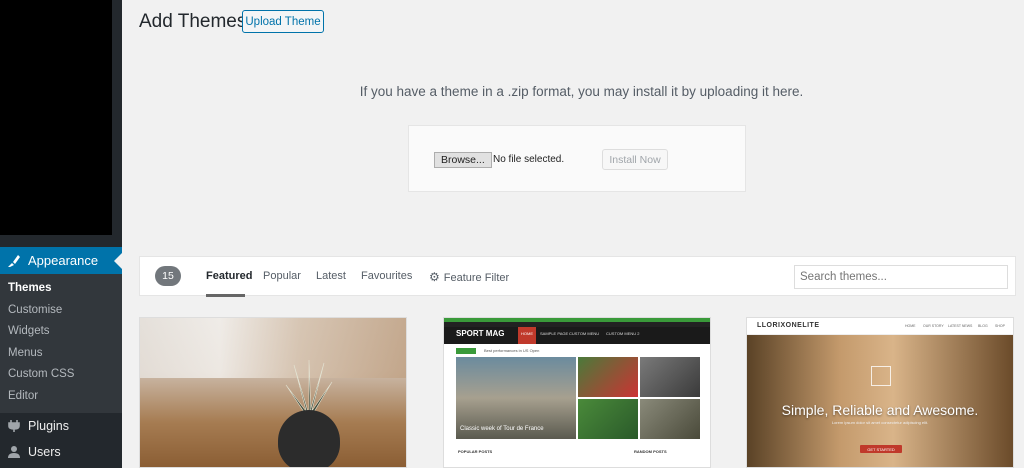 This screenshot has width=1024, height=468. Describe the element at coordinates (14, 426) in the screenshot. I see `plugin-icon` at that location.